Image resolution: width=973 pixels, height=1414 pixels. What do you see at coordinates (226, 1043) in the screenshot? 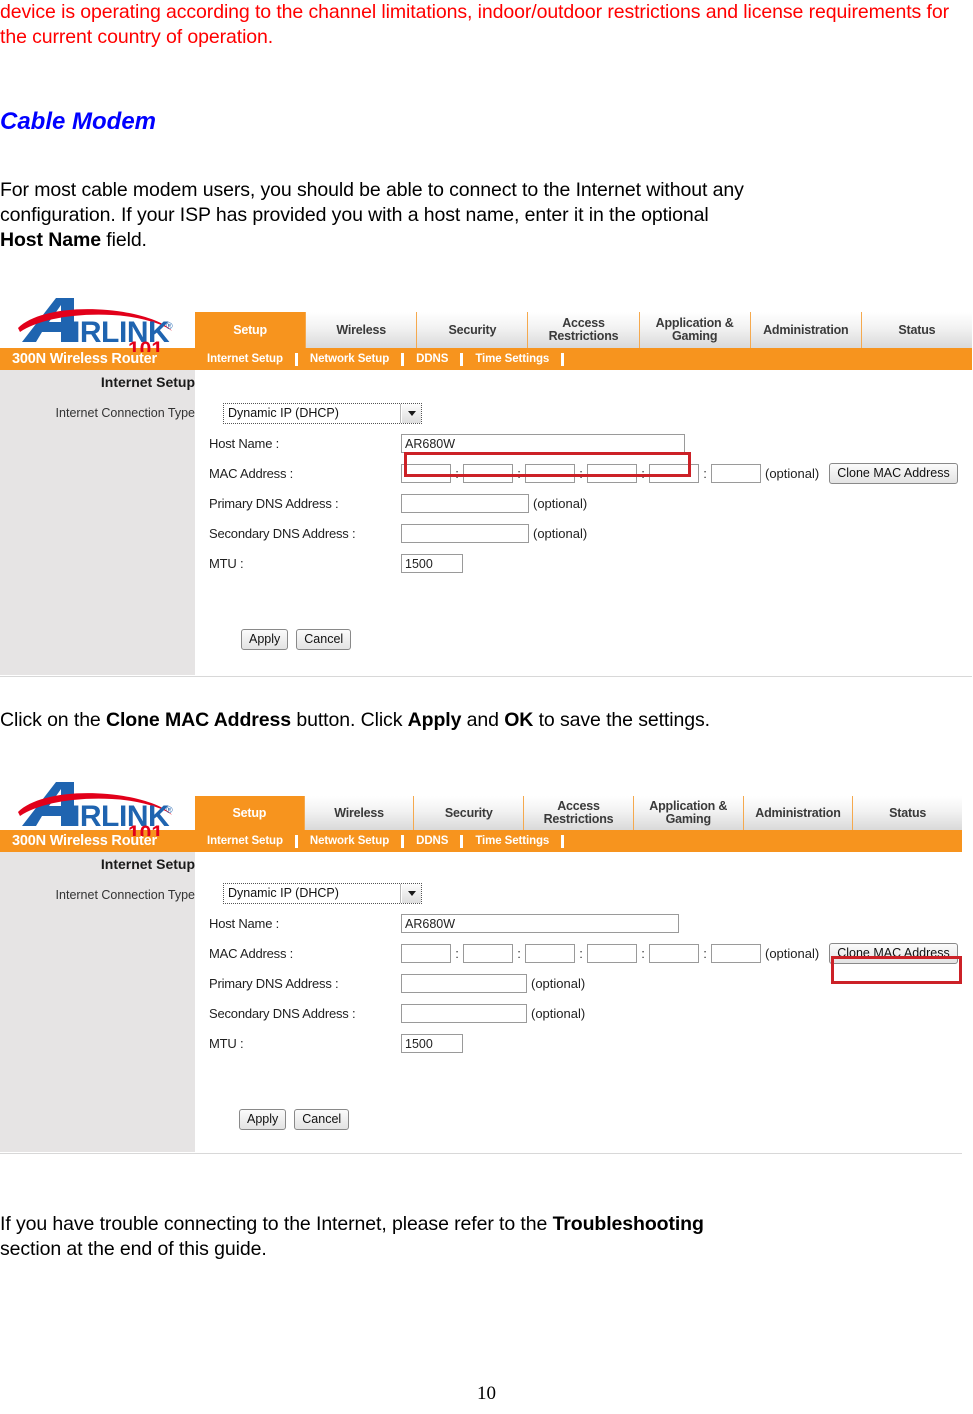
I see `mtu-label: MTU :` at bounding box center [226, 1043].